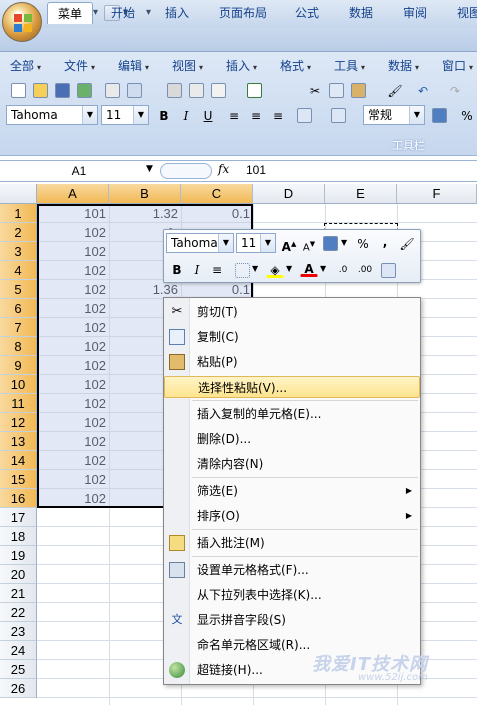 This screenshot has height=705, width=477. What do you see at coordinates (361, 13) in the screenshot?
I see `tab-data: 数据` at bounding box center [361, 13].